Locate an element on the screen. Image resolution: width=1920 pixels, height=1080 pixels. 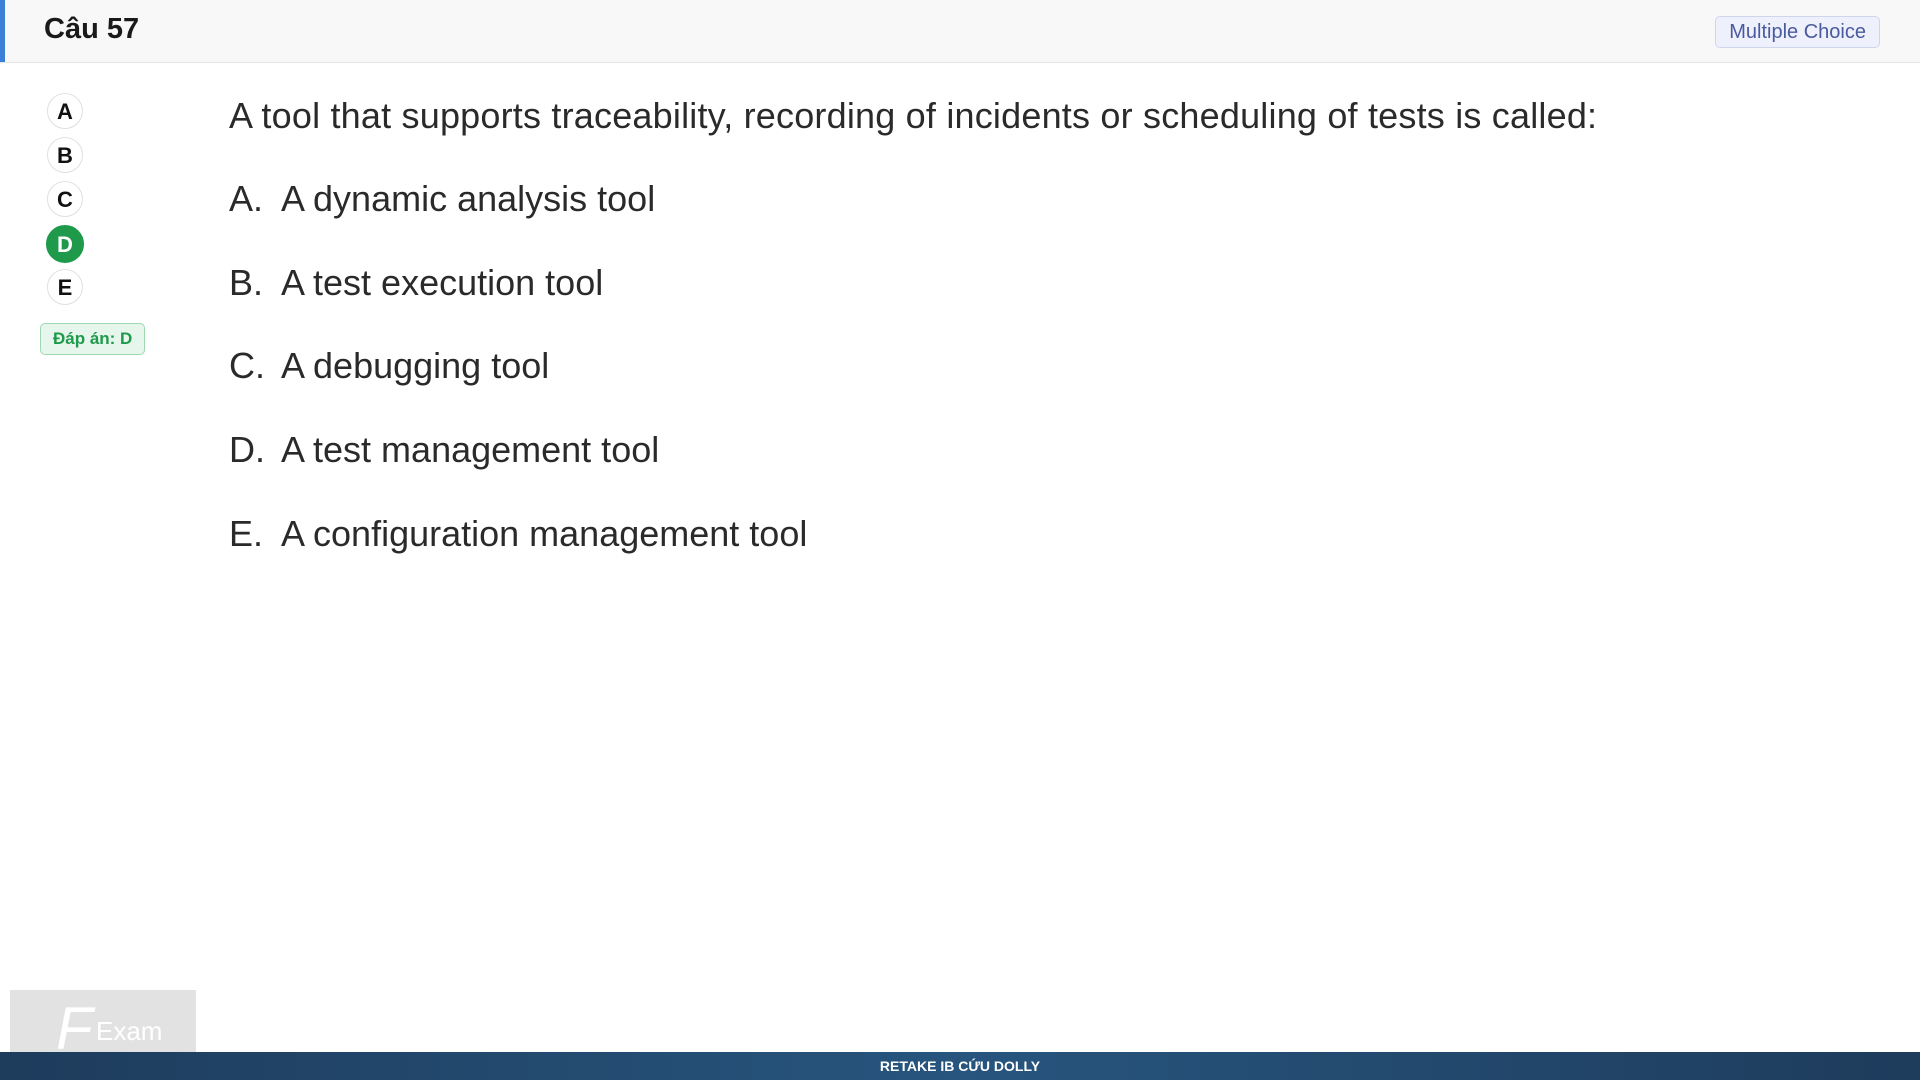
logo-text: Exam is located at coordinates (129, 1031).